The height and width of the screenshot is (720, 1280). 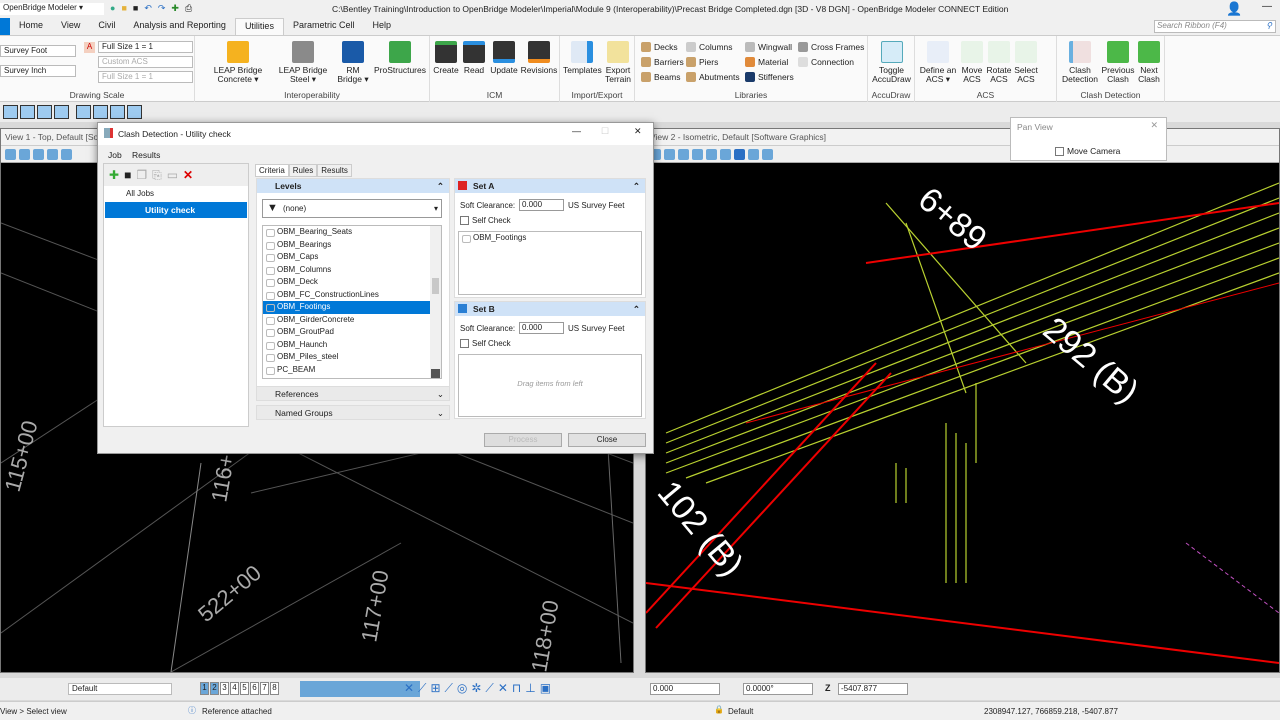 What do you see at coordinates (52, 9) in the screenshot?
I see `workflow-select: OpenBridge Modeler ▾` at bounding box center [52, 9].